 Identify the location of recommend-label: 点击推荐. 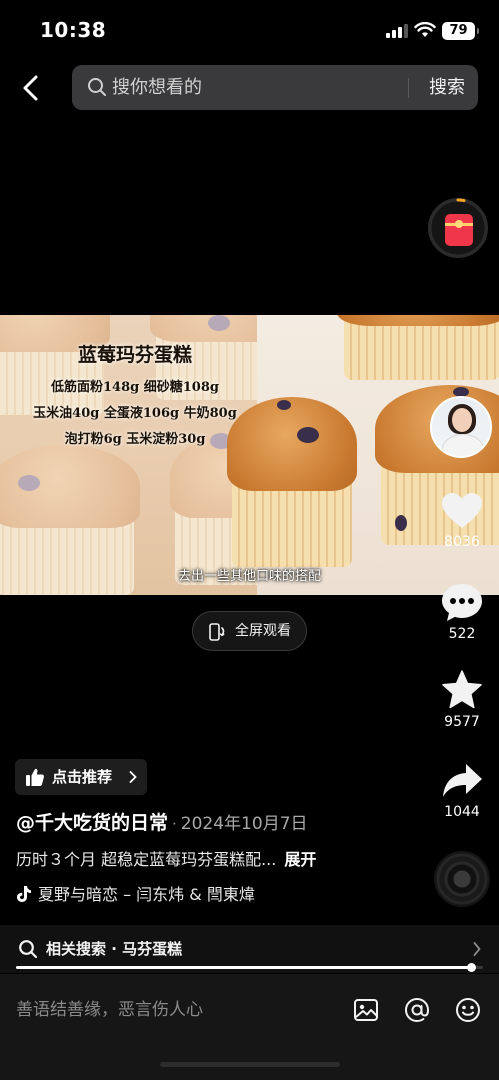
(82, 777).